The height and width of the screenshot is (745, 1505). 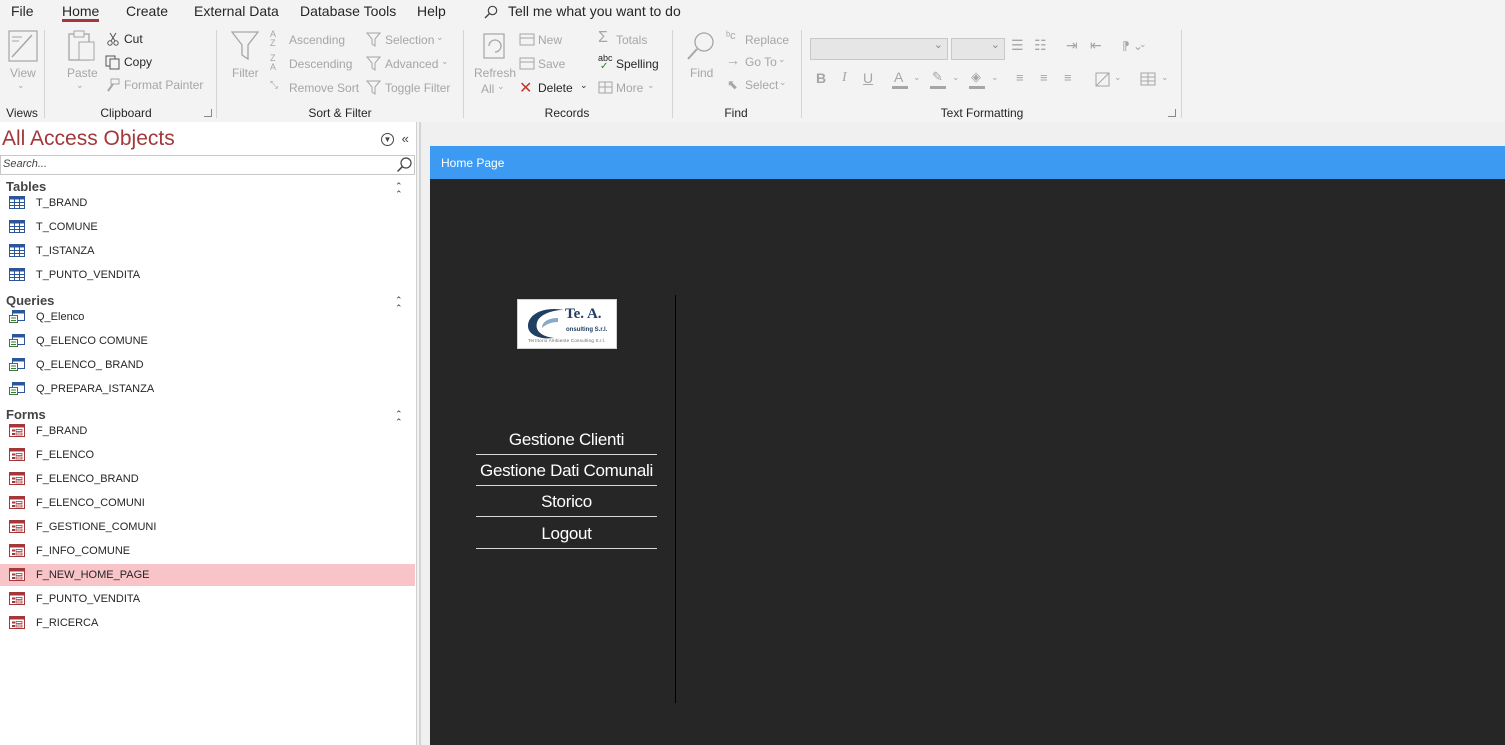 I want to click on nav-item-q-elenco: Q_Elenco, so click(x=207, y=317).